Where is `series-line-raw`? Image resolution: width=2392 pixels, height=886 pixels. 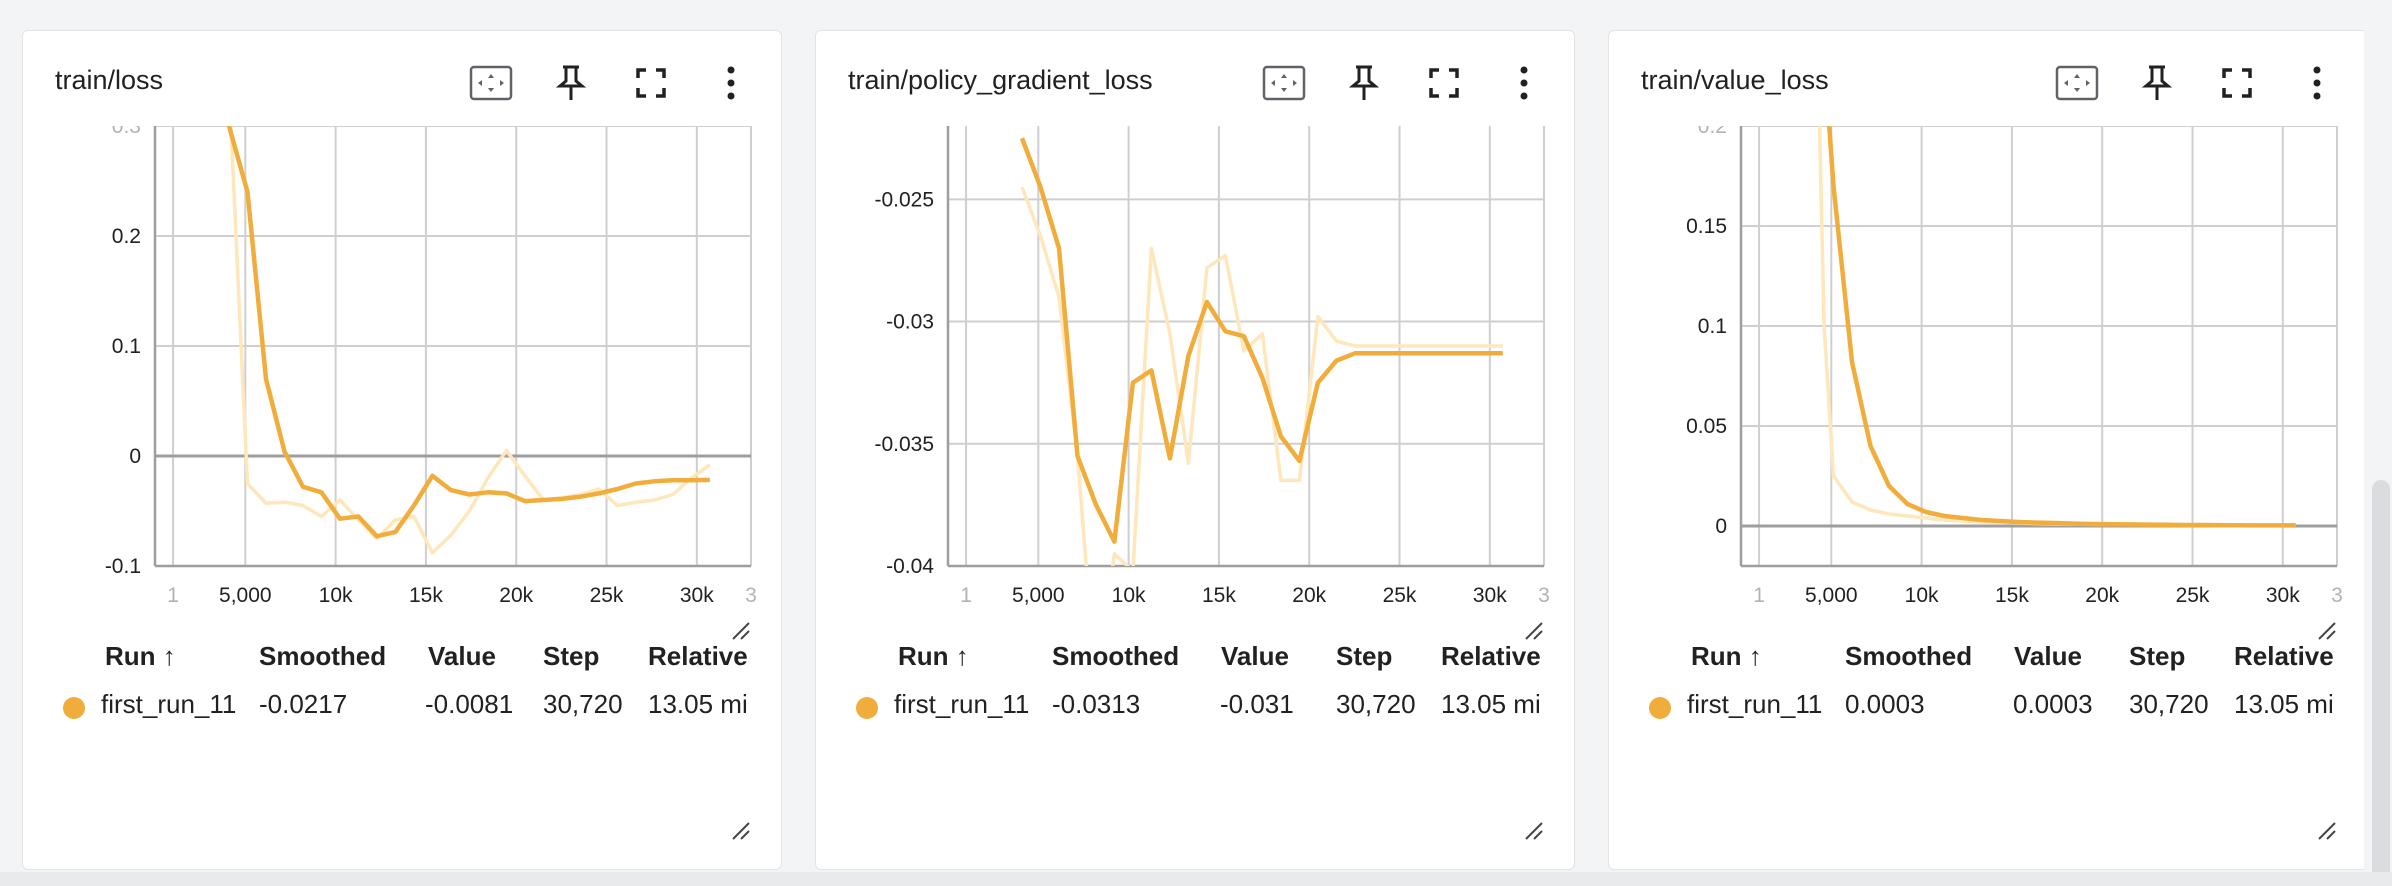
series-line-raw is located at coordinates (470, 340).